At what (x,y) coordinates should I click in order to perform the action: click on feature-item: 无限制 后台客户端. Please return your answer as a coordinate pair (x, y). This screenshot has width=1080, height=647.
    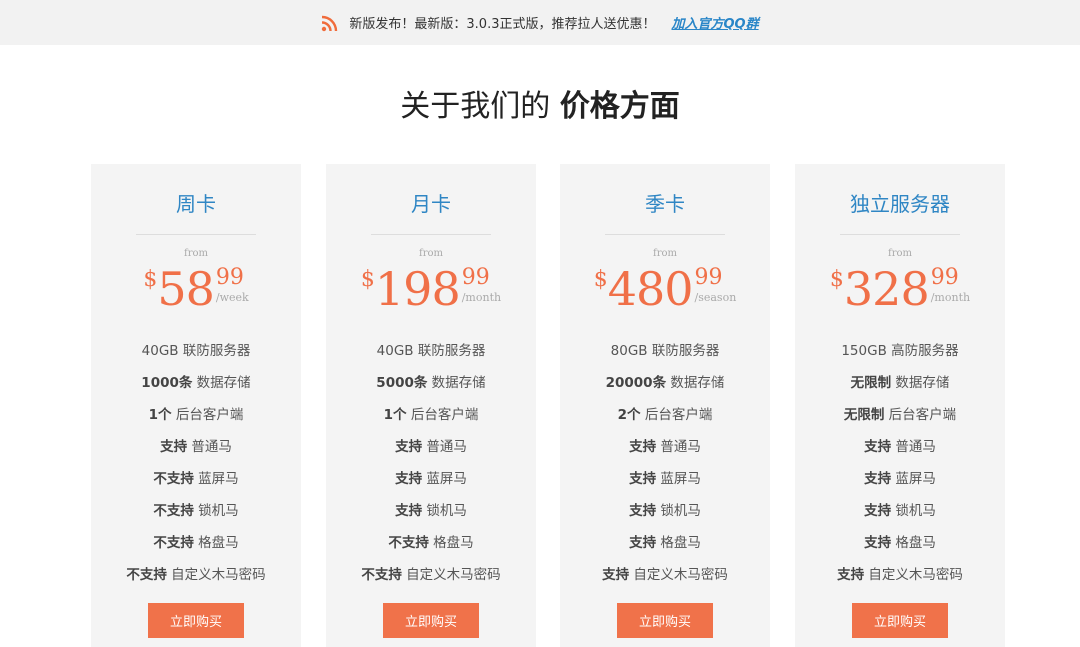
    Looking at the image, I should click on (900, 415).